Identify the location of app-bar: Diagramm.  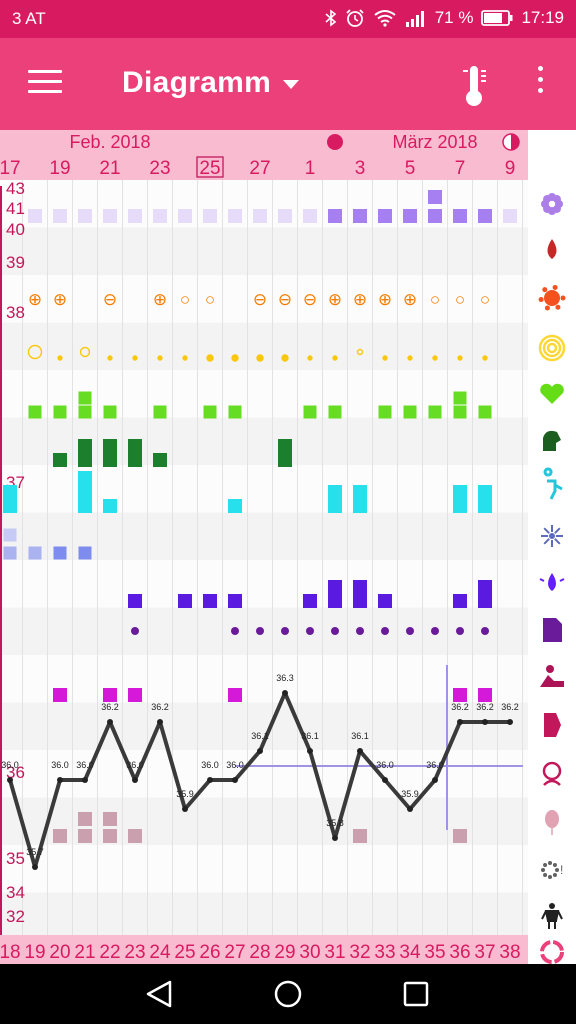
(288, 84).